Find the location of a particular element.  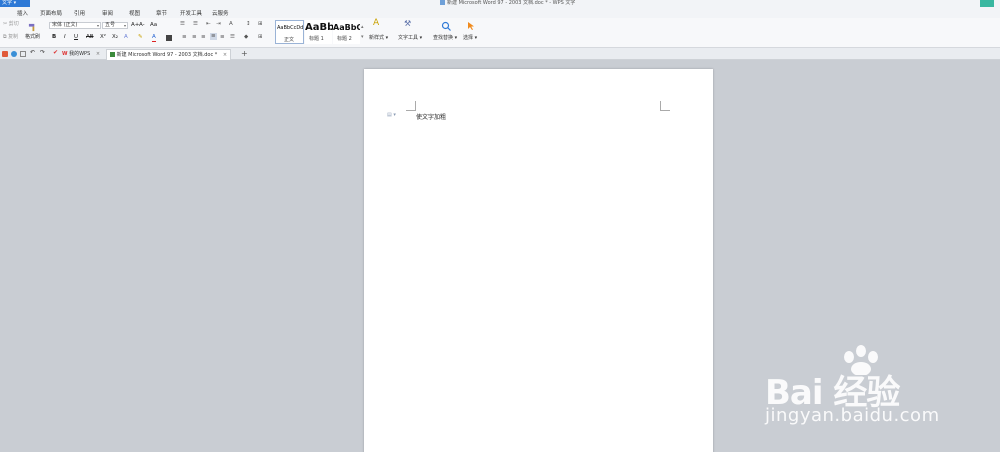

font-size-value: 五号 is located at coordinates (110, 25).